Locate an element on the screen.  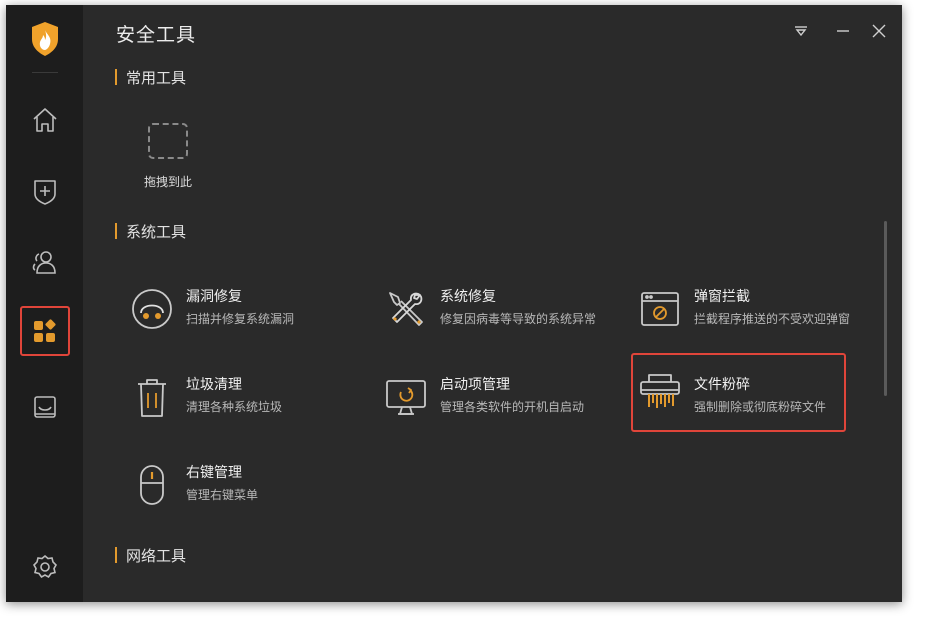
trash-icon is located at coordinates (152, 398).